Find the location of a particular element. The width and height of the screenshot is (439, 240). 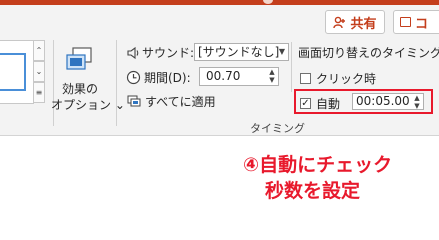

auto-time-input: 00:05.00 ▲ ▼ is located at coordinates (388, 101).